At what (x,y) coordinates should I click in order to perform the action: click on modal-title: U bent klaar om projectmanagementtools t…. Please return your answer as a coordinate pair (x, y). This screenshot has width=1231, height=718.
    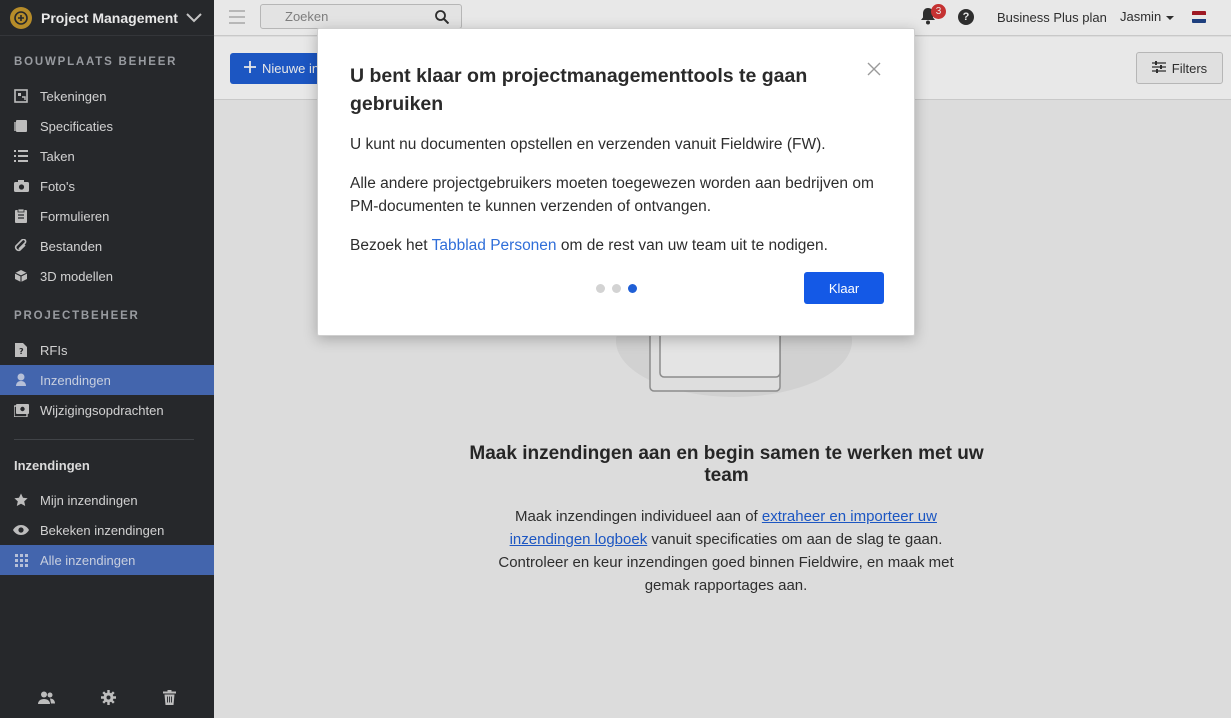
    Looking at the image, I should click on (579, 90).